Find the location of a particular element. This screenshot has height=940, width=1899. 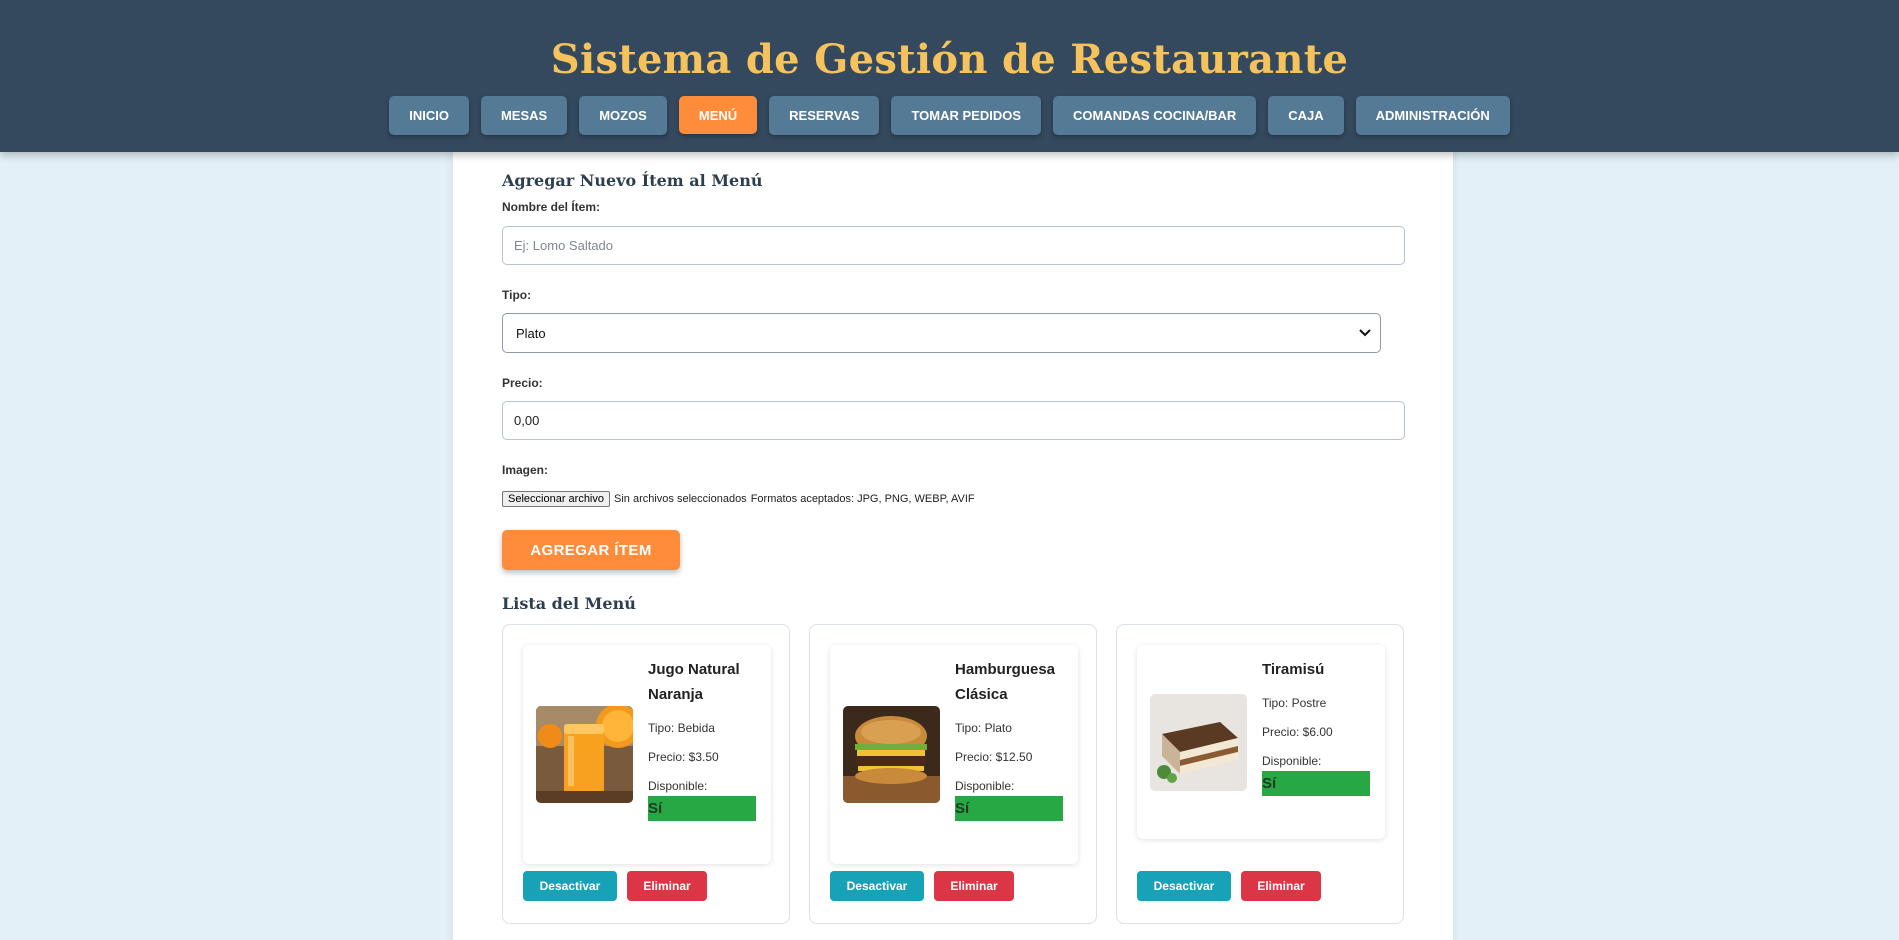

type-select-value: Plato is located at coordinates (531, 333).